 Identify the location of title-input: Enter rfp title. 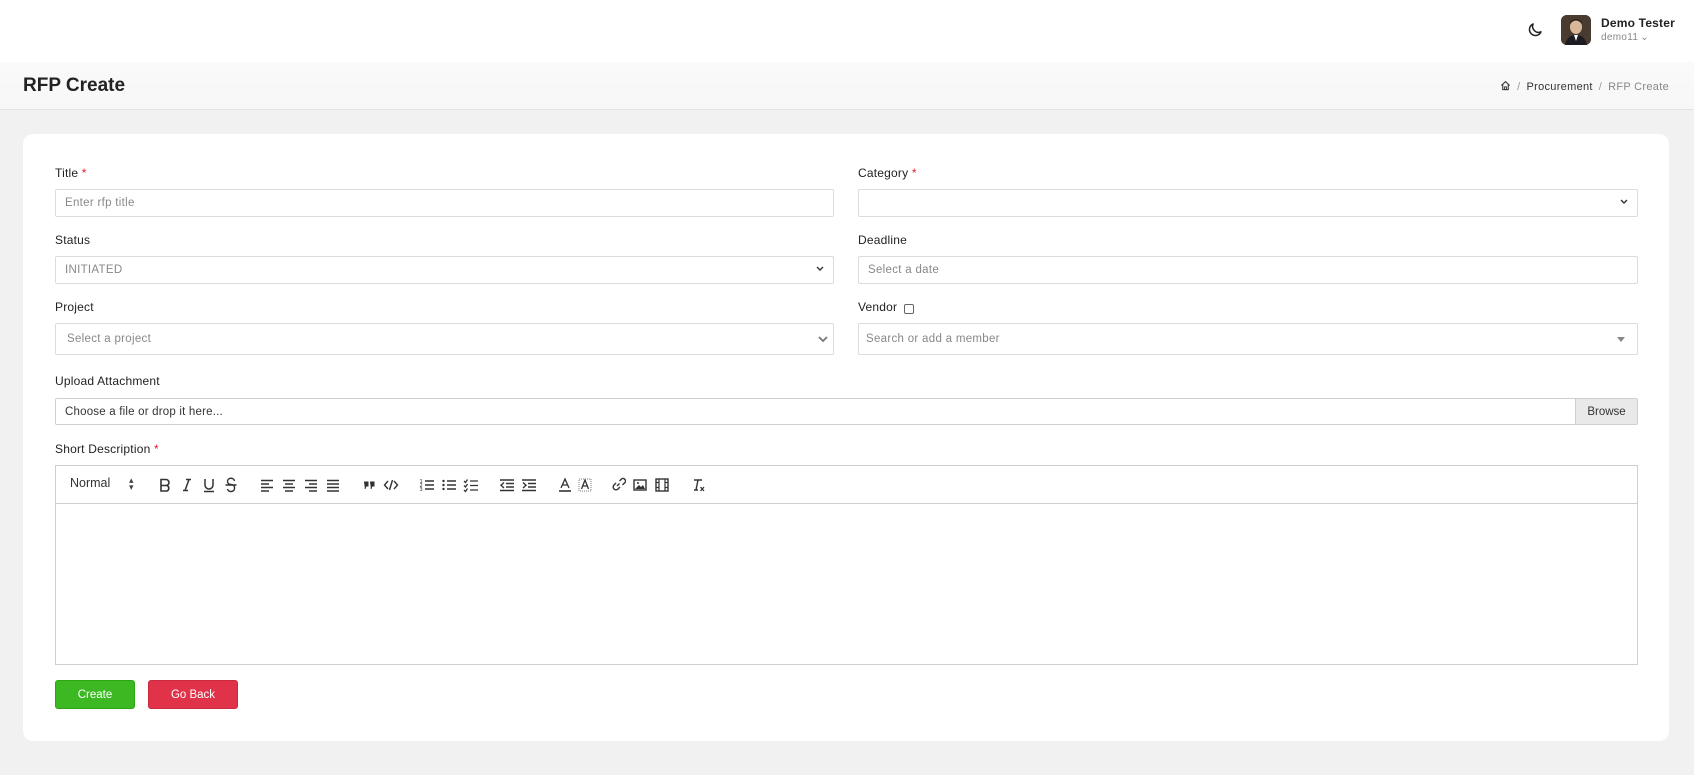
(444, 203).